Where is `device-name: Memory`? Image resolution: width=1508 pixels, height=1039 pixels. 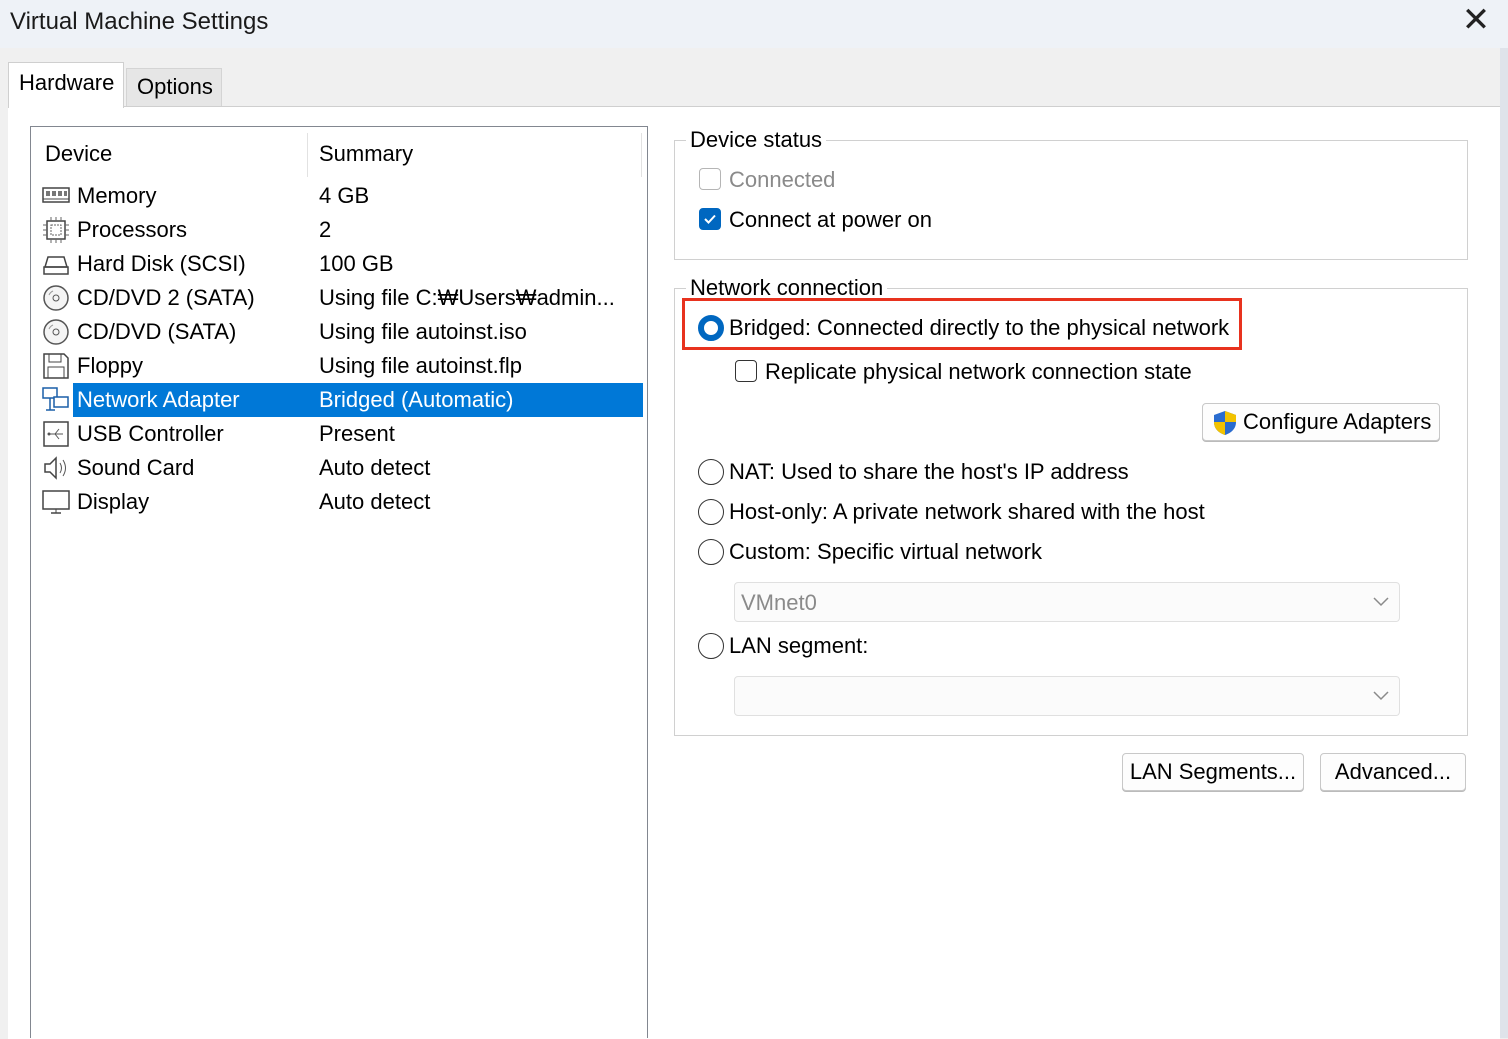 device-name: Memory is located at coordinates (117, 195).